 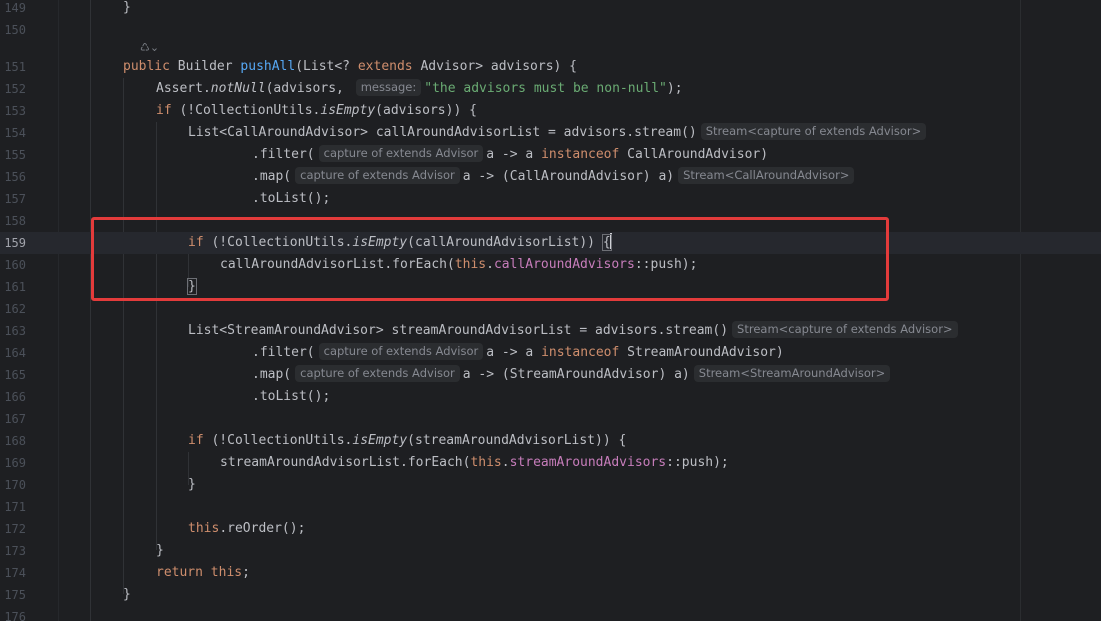 What do you see at coordinates (15, 441) in the screenshot?
I see `line-number: 168` at bounding box center [15, 441].